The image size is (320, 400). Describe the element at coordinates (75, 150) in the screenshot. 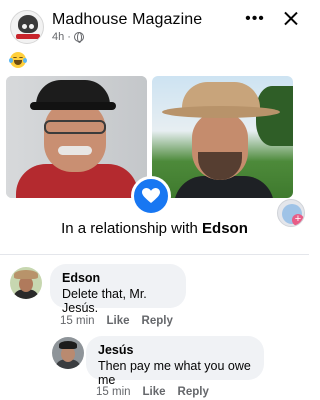

I see `mustache` at that location.